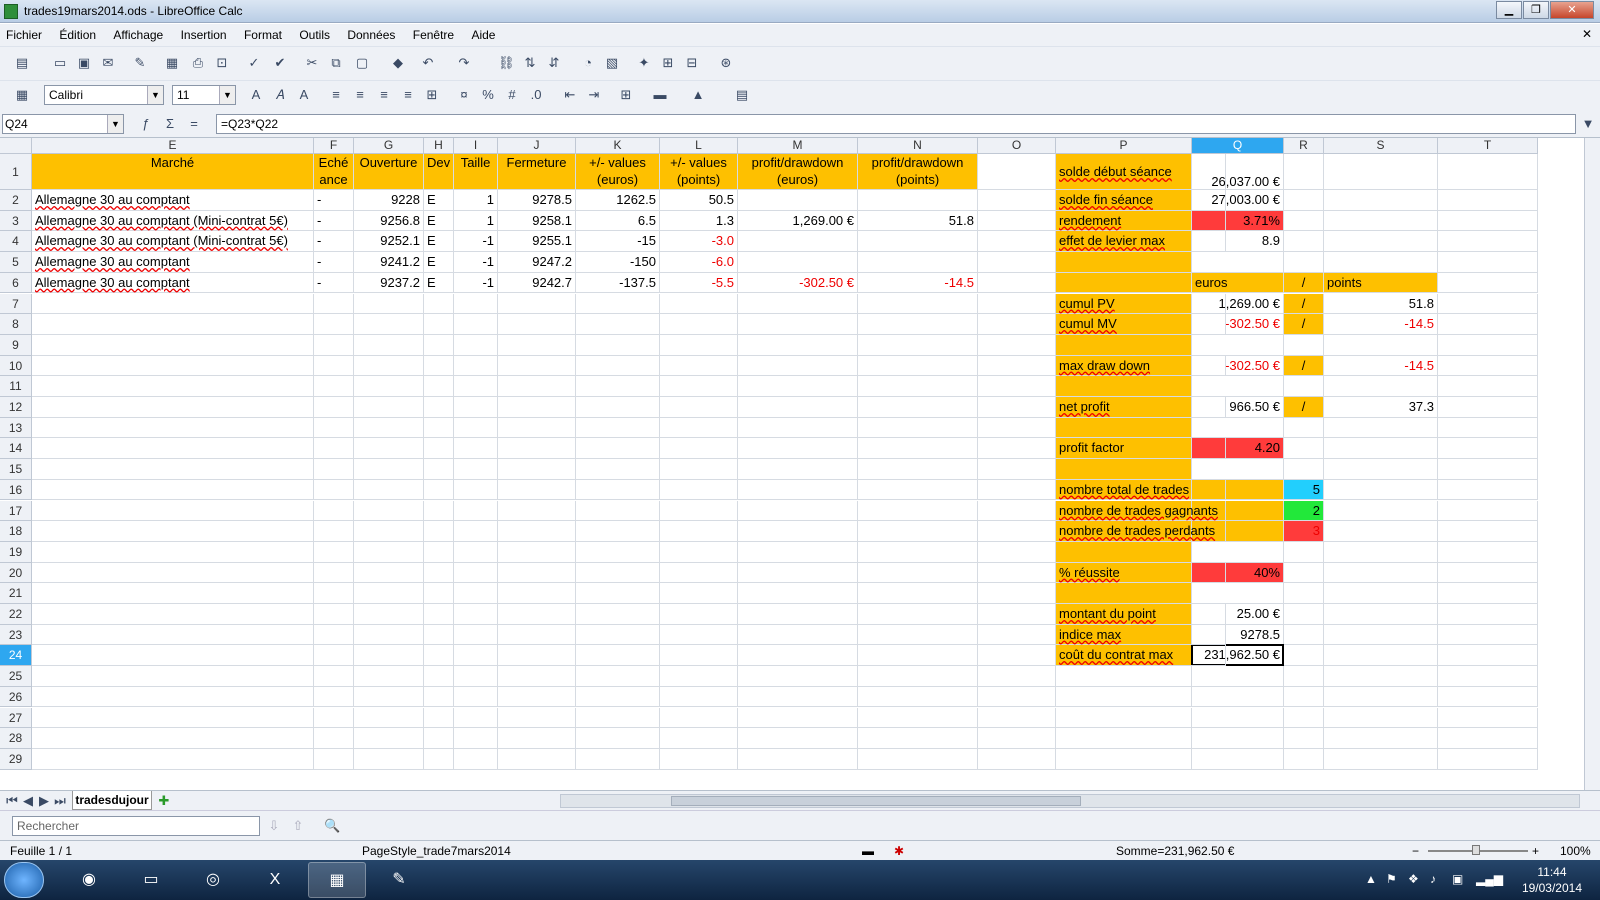  What do you see at coordinates (536, 95) in the screenshot?
I see `decimal-icon: .0` at bounding box center [536, 95].